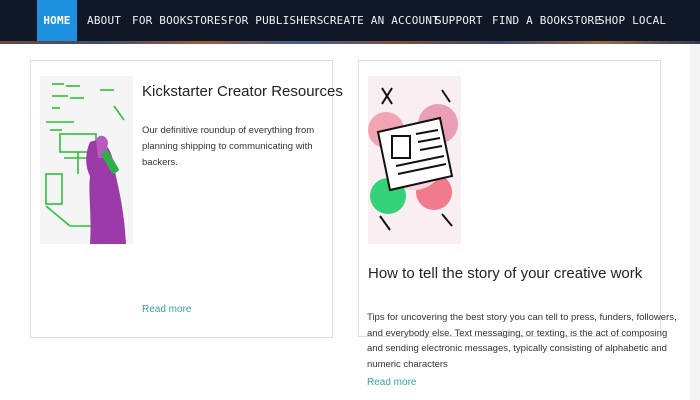 Image resolution: width=700 pixels, height=400 pixels. I want to click on nav-support: SUPPORT, so click(459, 20).